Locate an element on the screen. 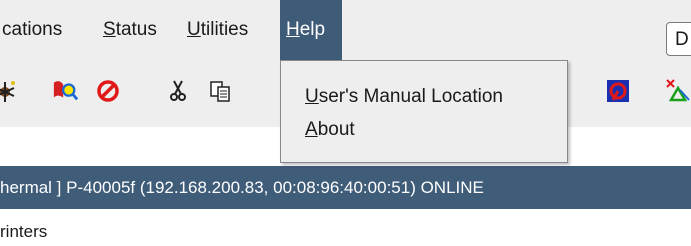  menu-help-label: elp is located at coordinates (312, 29).